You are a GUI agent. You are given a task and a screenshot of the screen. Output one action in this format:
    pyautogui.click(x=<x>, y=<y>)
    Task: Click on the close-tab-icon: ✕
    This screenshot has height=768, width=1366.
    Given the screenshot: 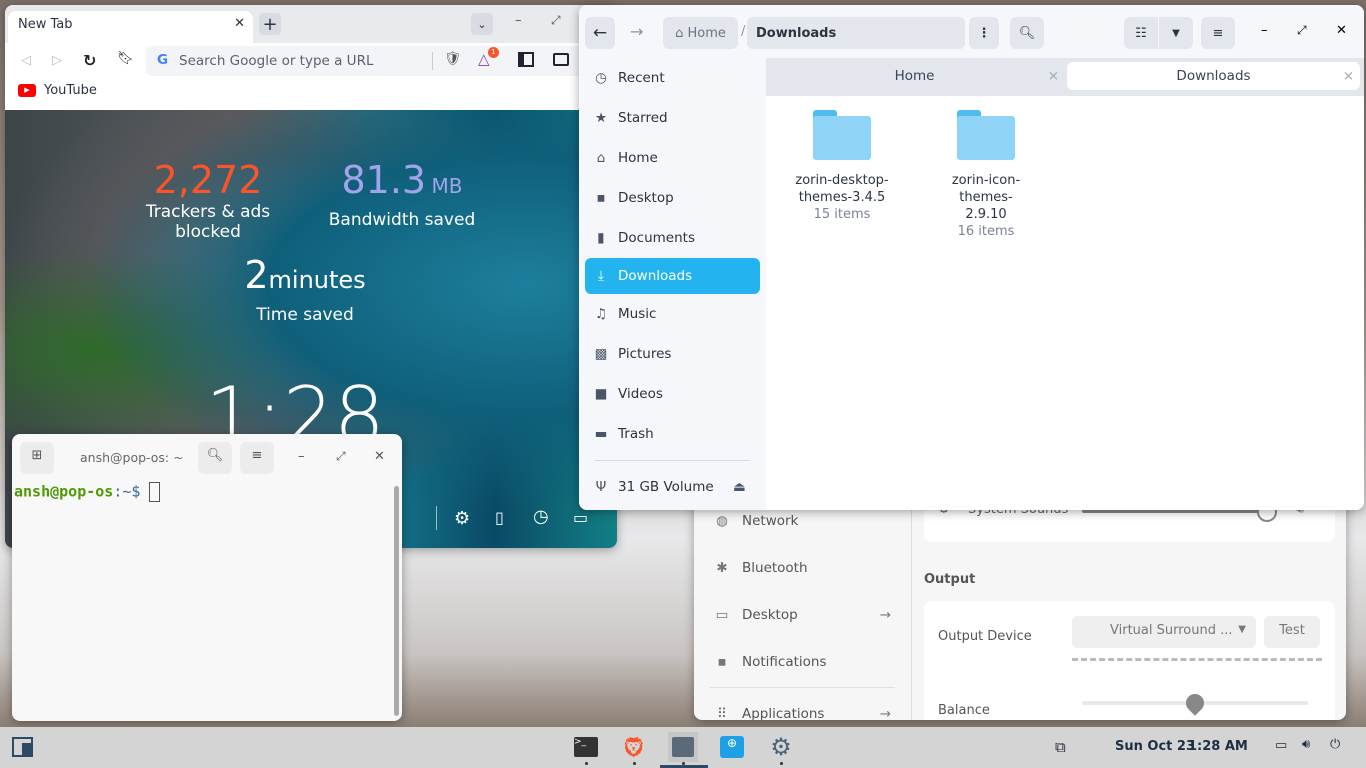 What is the action you would take?
    pyautogui.click(x=239, y=23)
    